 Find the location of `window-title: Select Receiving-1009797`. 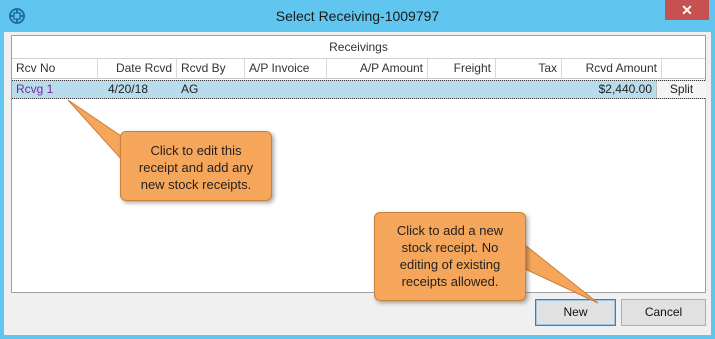

window-title: Select Receiving-1009797 is located at coordinates (357, 16).